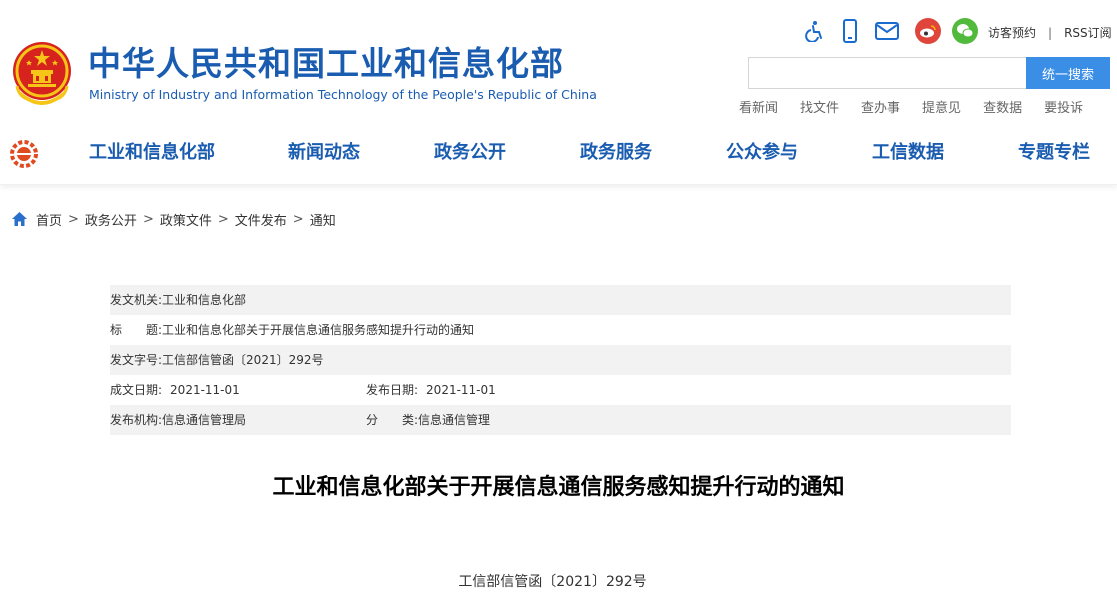 The image size is (1117, 606). I want to click on breadcrumb-file-release: 文件发布, so click(261, 219).